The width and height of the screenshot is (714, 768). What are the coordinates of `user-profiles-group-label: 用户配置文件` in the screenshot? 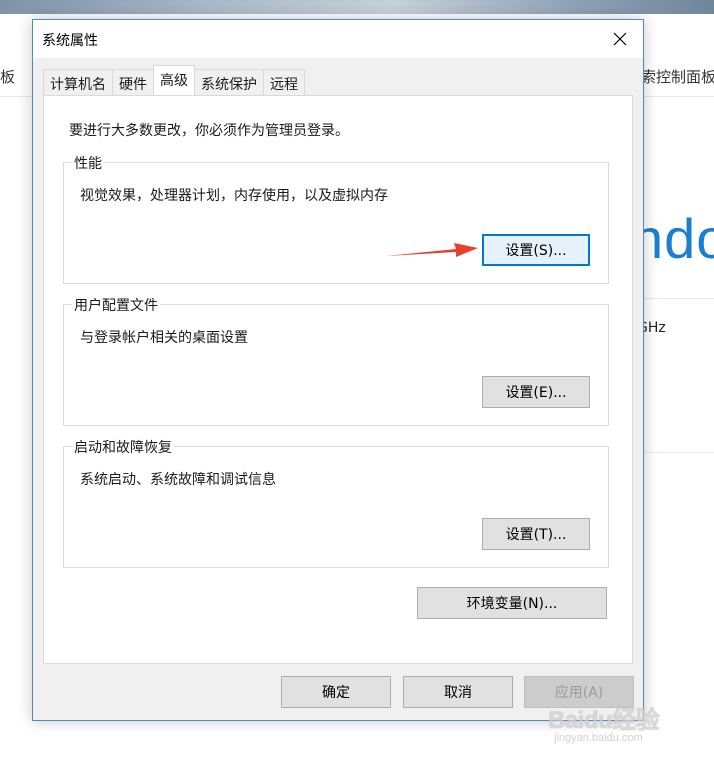 It's located at (116, 305).